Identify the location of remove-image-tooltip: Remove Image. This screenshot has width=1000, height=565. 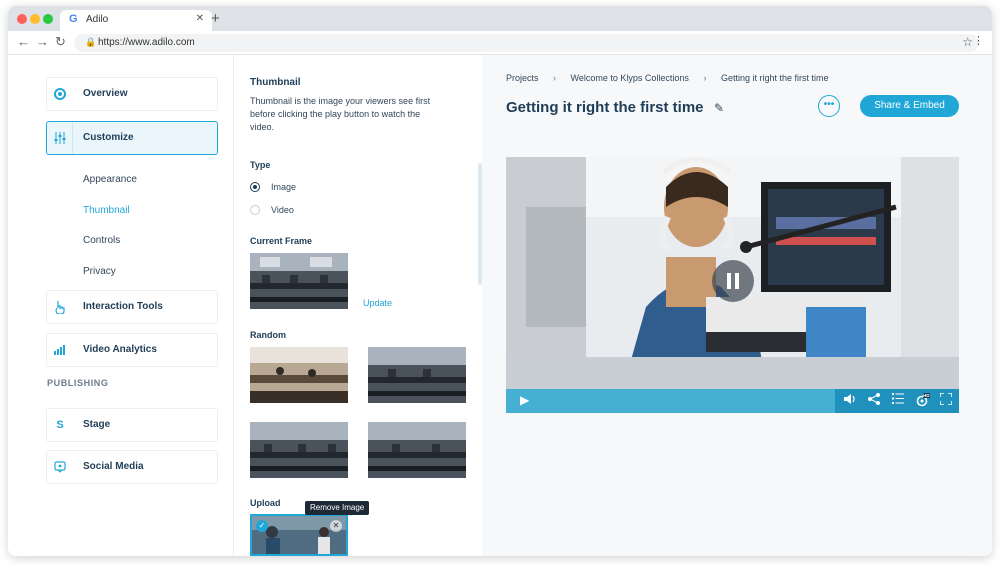
(337, 508).